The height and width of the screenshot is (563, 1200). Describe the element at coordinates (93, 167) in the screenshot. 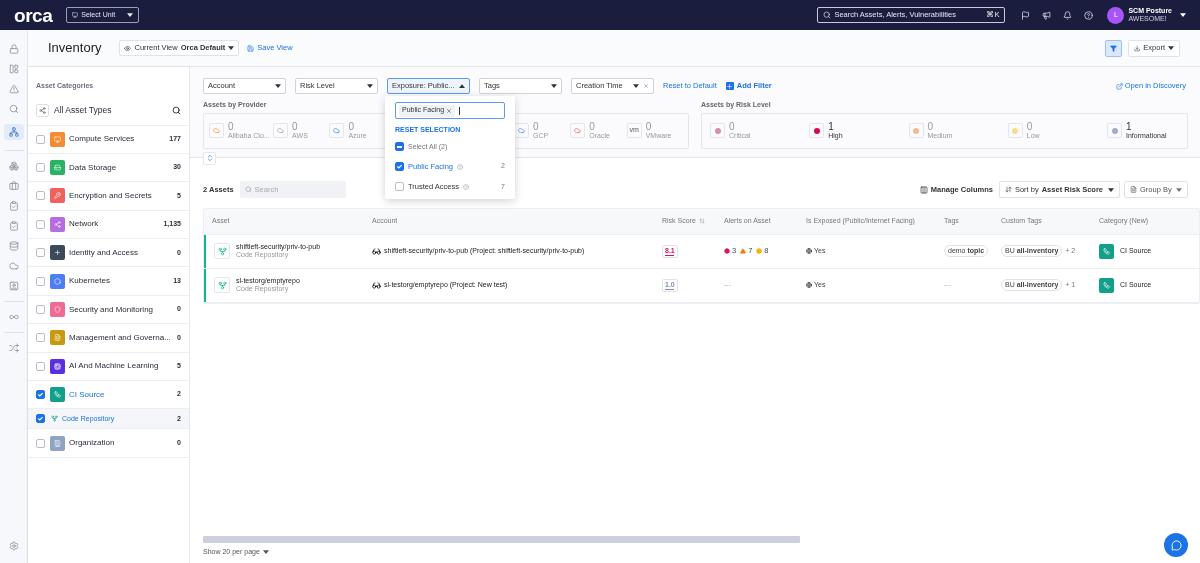

I see `category-name: Data Storage` at that location.